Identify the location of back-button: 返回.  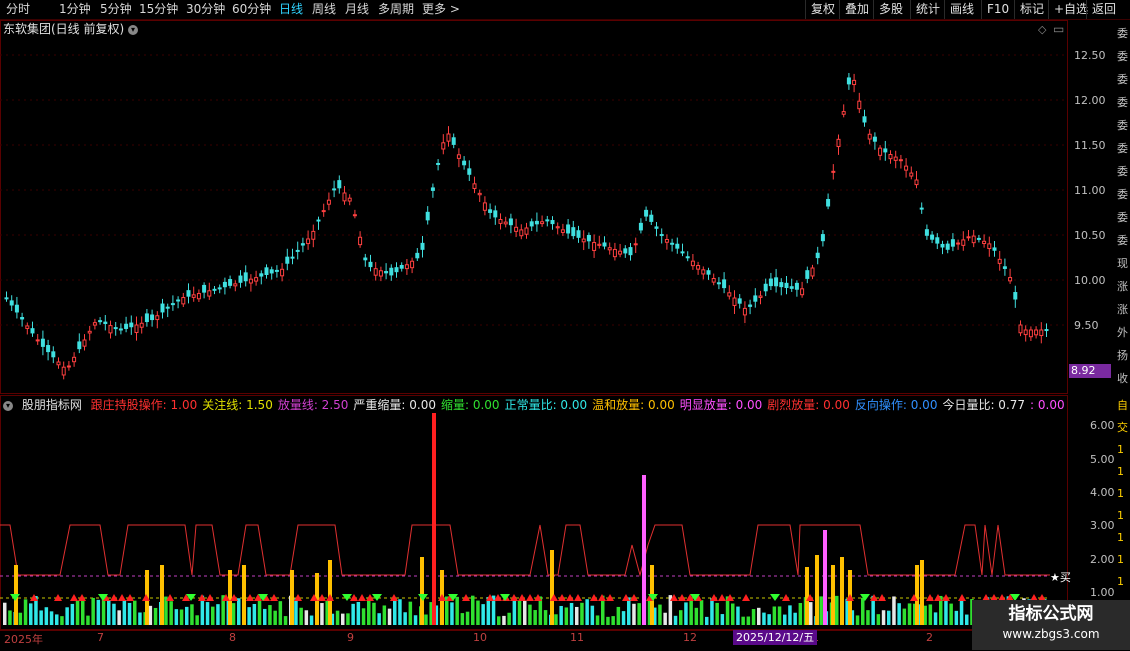
(1103, 9).